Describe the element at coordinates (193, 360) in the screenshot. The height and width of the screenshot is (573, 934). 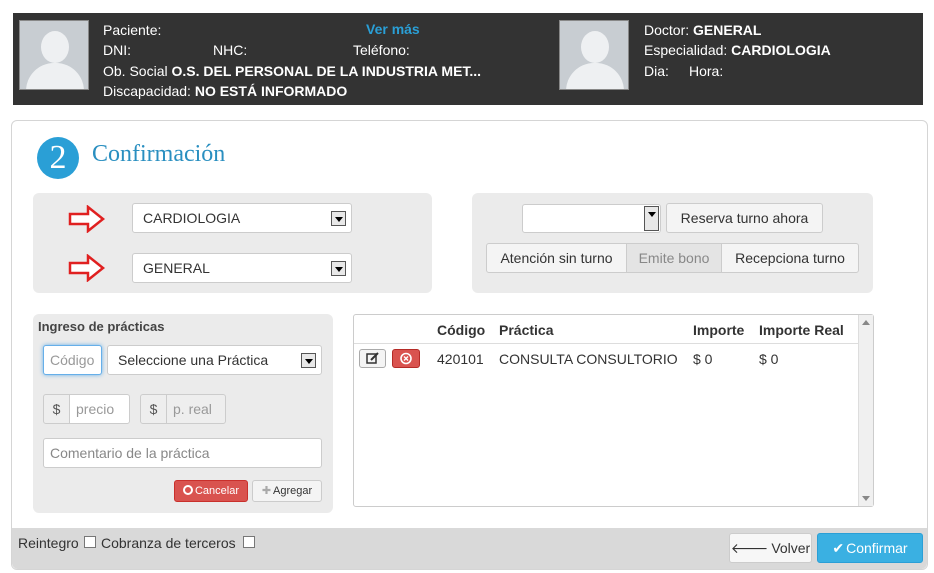
I see `practica-select-value: Seleccione una Práctica` at that location.